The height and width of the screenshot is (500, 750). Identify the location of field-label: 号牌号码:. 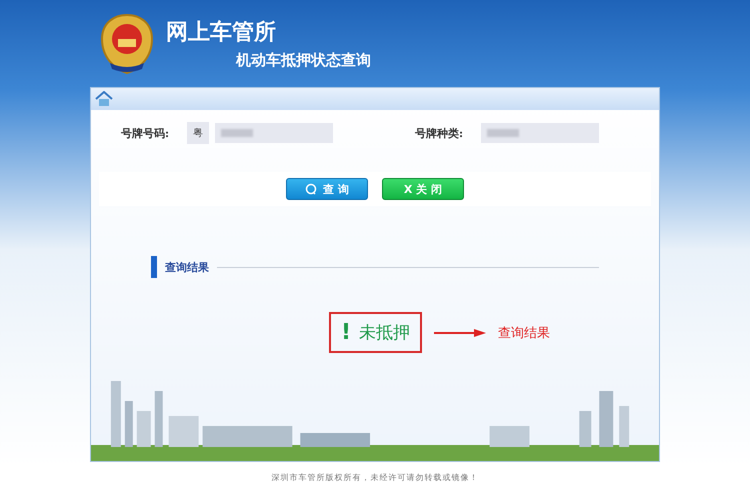
(145, 133).